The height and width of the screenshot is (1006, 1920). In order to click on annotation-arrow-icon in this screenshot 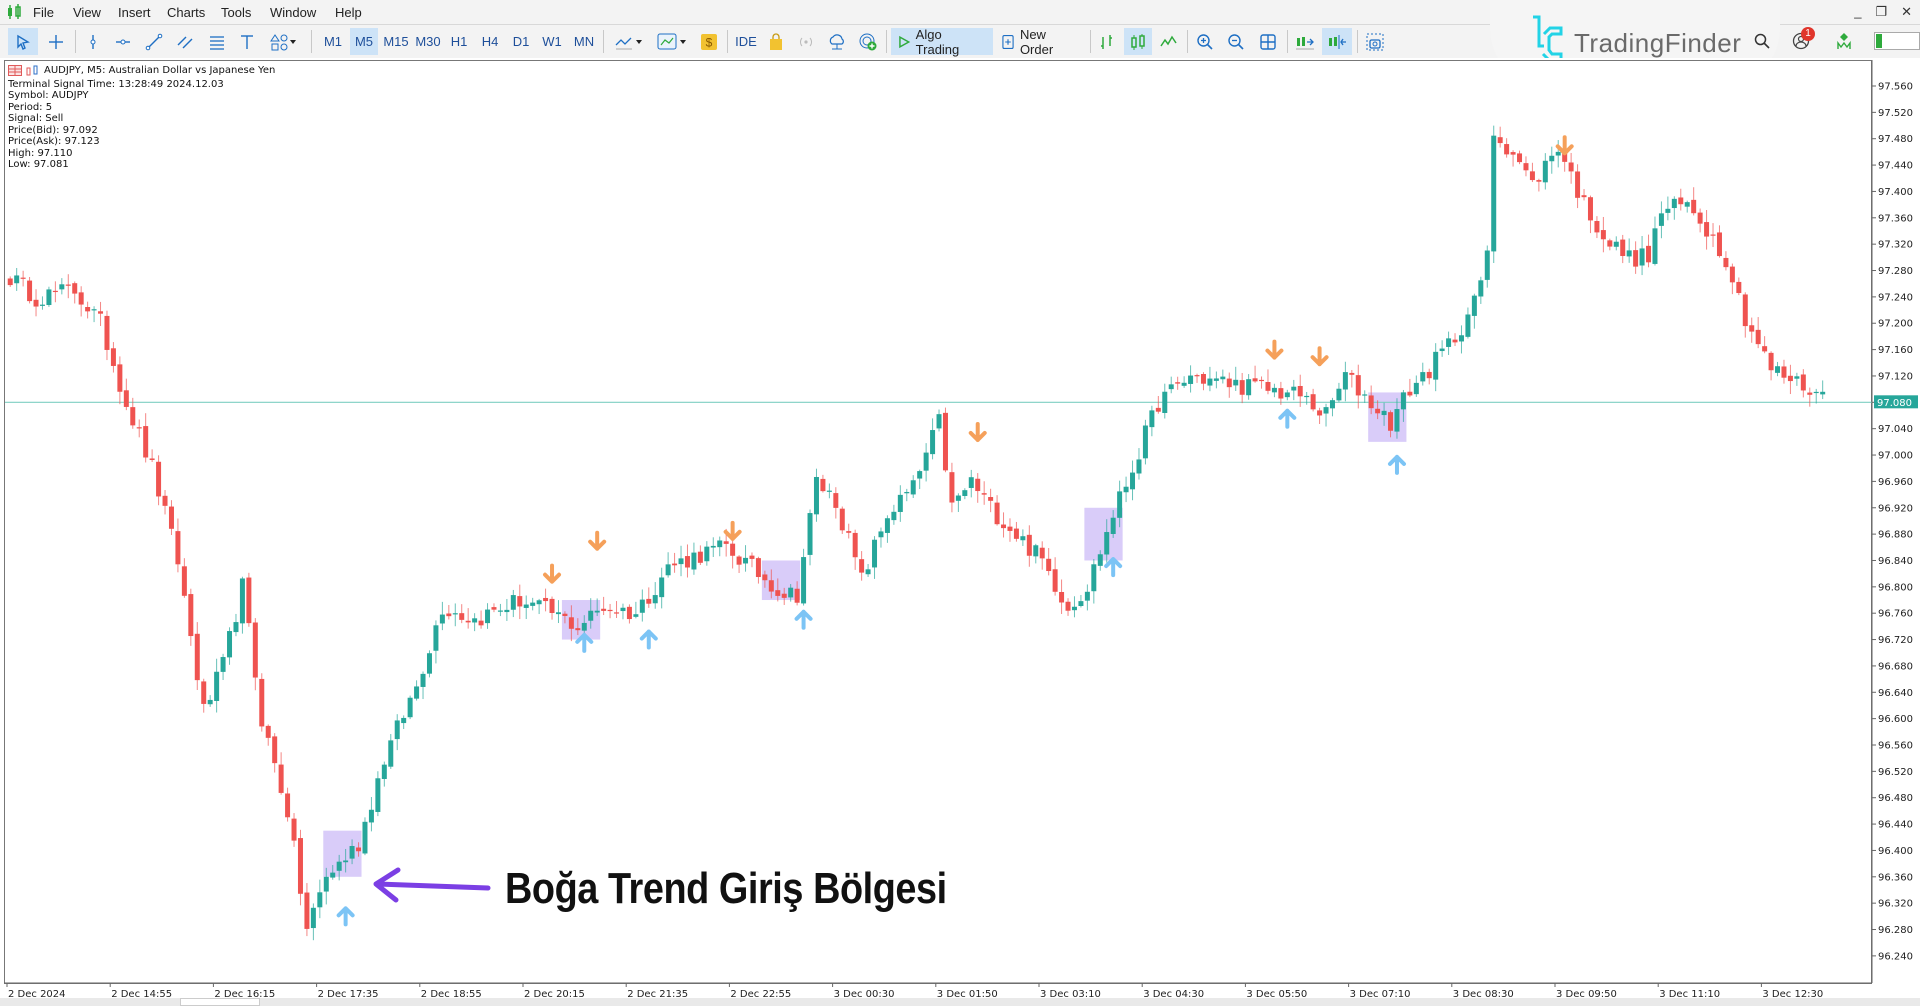, I will do `click(432, 885)`.